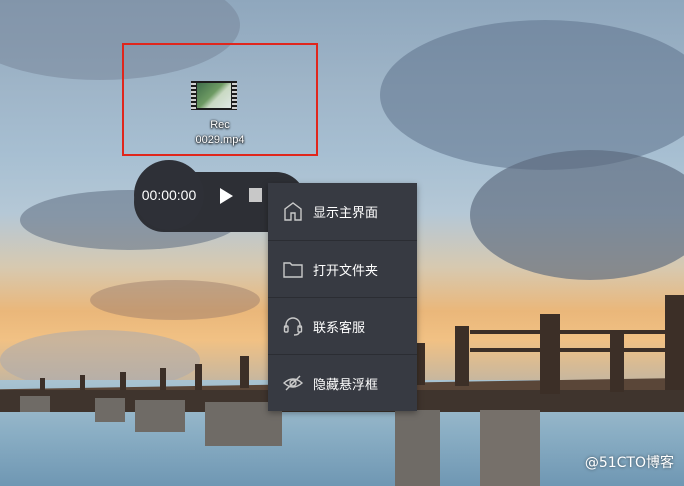 Image resolution: width=684 pixels, height=486 pixels. I want to click on context-menu: 显示主界面 打开文件夹 联系客服 隐藏悬浮框, so click(342, 297).